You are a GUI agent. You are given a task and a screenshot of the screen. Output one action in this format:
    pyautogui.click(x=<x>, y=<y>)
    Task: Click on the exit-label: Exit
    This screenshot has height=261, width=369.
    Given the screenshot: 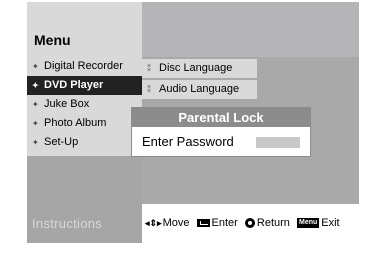 What is the action you would take?
    pyautogui.click(x=330, y=223)
    